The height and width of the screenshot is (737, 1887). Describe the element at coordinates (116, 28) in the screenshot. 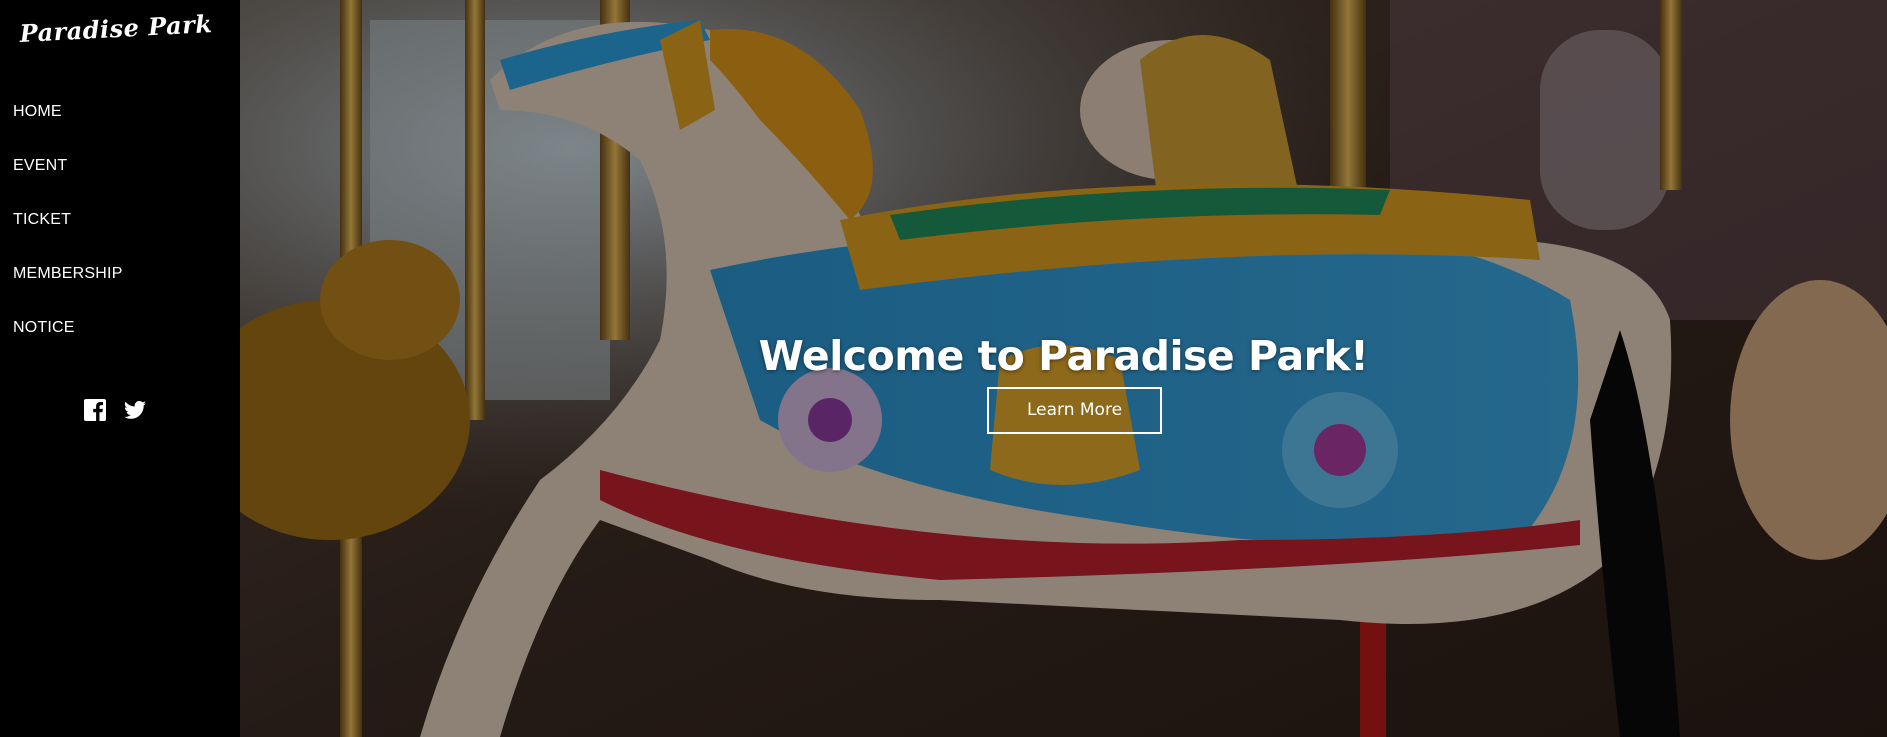

I see `site-logo: Paradise Park` at that location.